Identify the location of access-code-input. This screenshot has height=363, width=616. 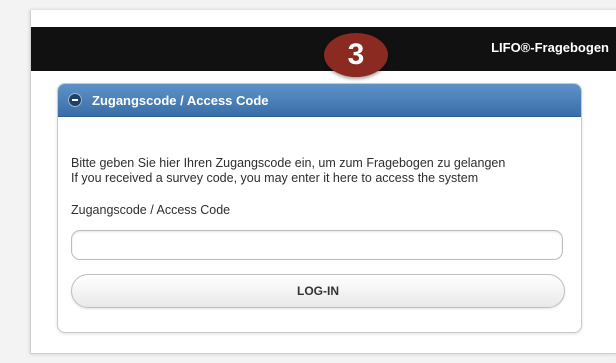
(317, 245).